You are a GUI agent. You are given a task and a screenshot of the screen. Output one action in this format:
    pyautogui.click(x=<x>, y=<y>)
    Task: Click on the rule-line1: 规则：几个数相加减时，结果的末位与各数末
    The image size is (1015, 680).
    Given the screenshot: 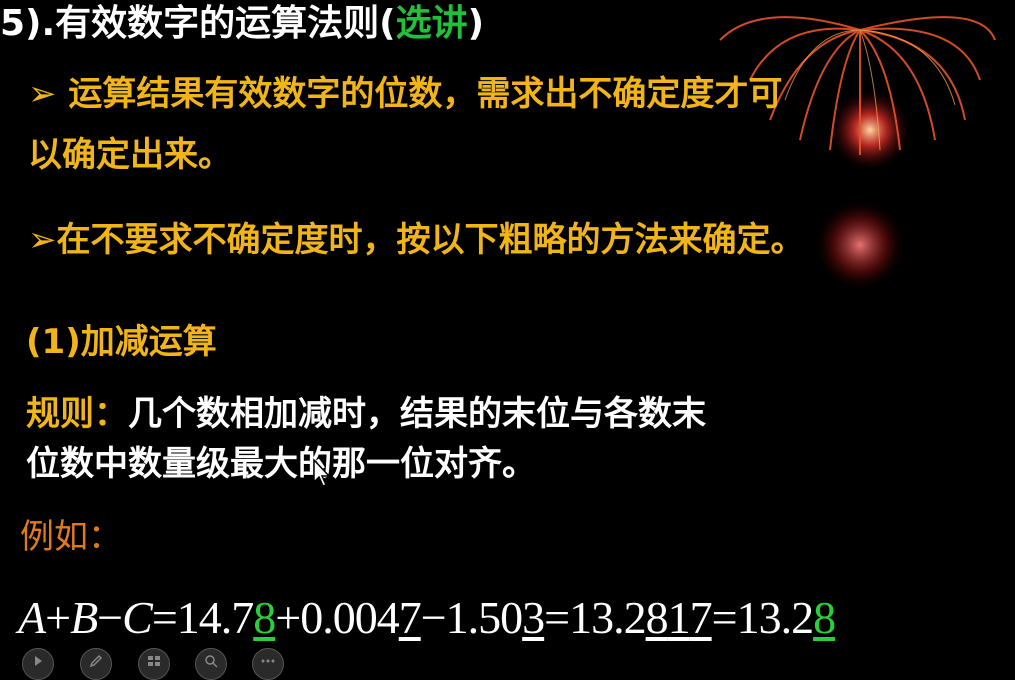 What is the action you would take?
    pyautogui.click(x=366, y=414)
    